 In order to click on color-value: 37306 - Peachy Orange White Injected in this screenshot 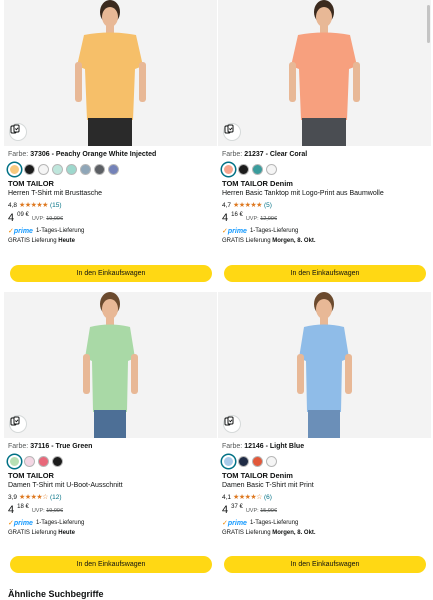, I will do `click(93, 154)`.